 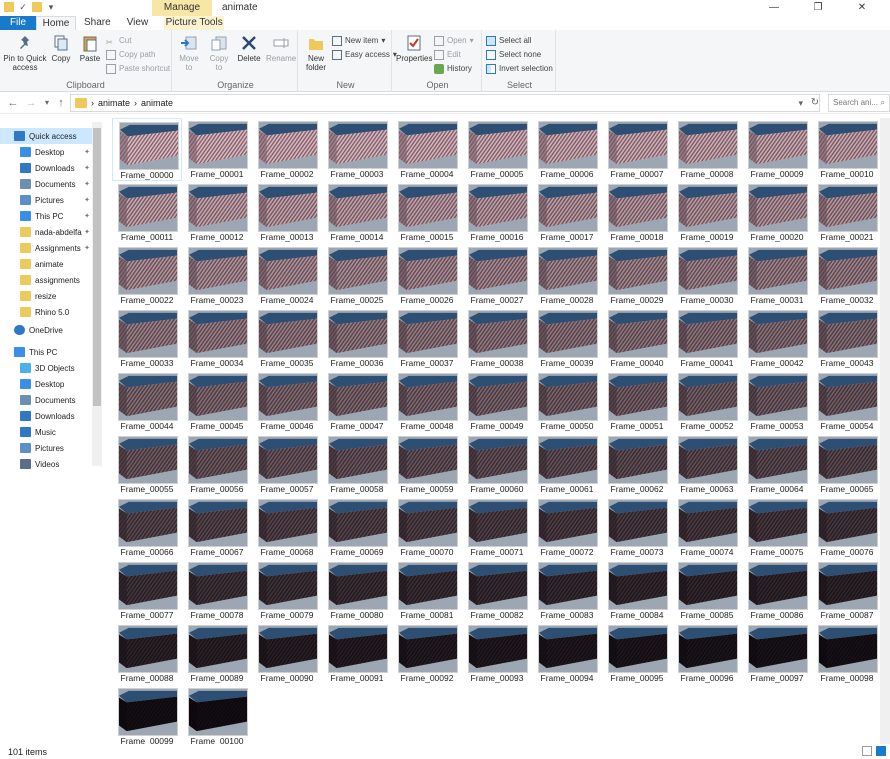 I want to click on file-item: Frame_00055, so click(x=147, y=464).